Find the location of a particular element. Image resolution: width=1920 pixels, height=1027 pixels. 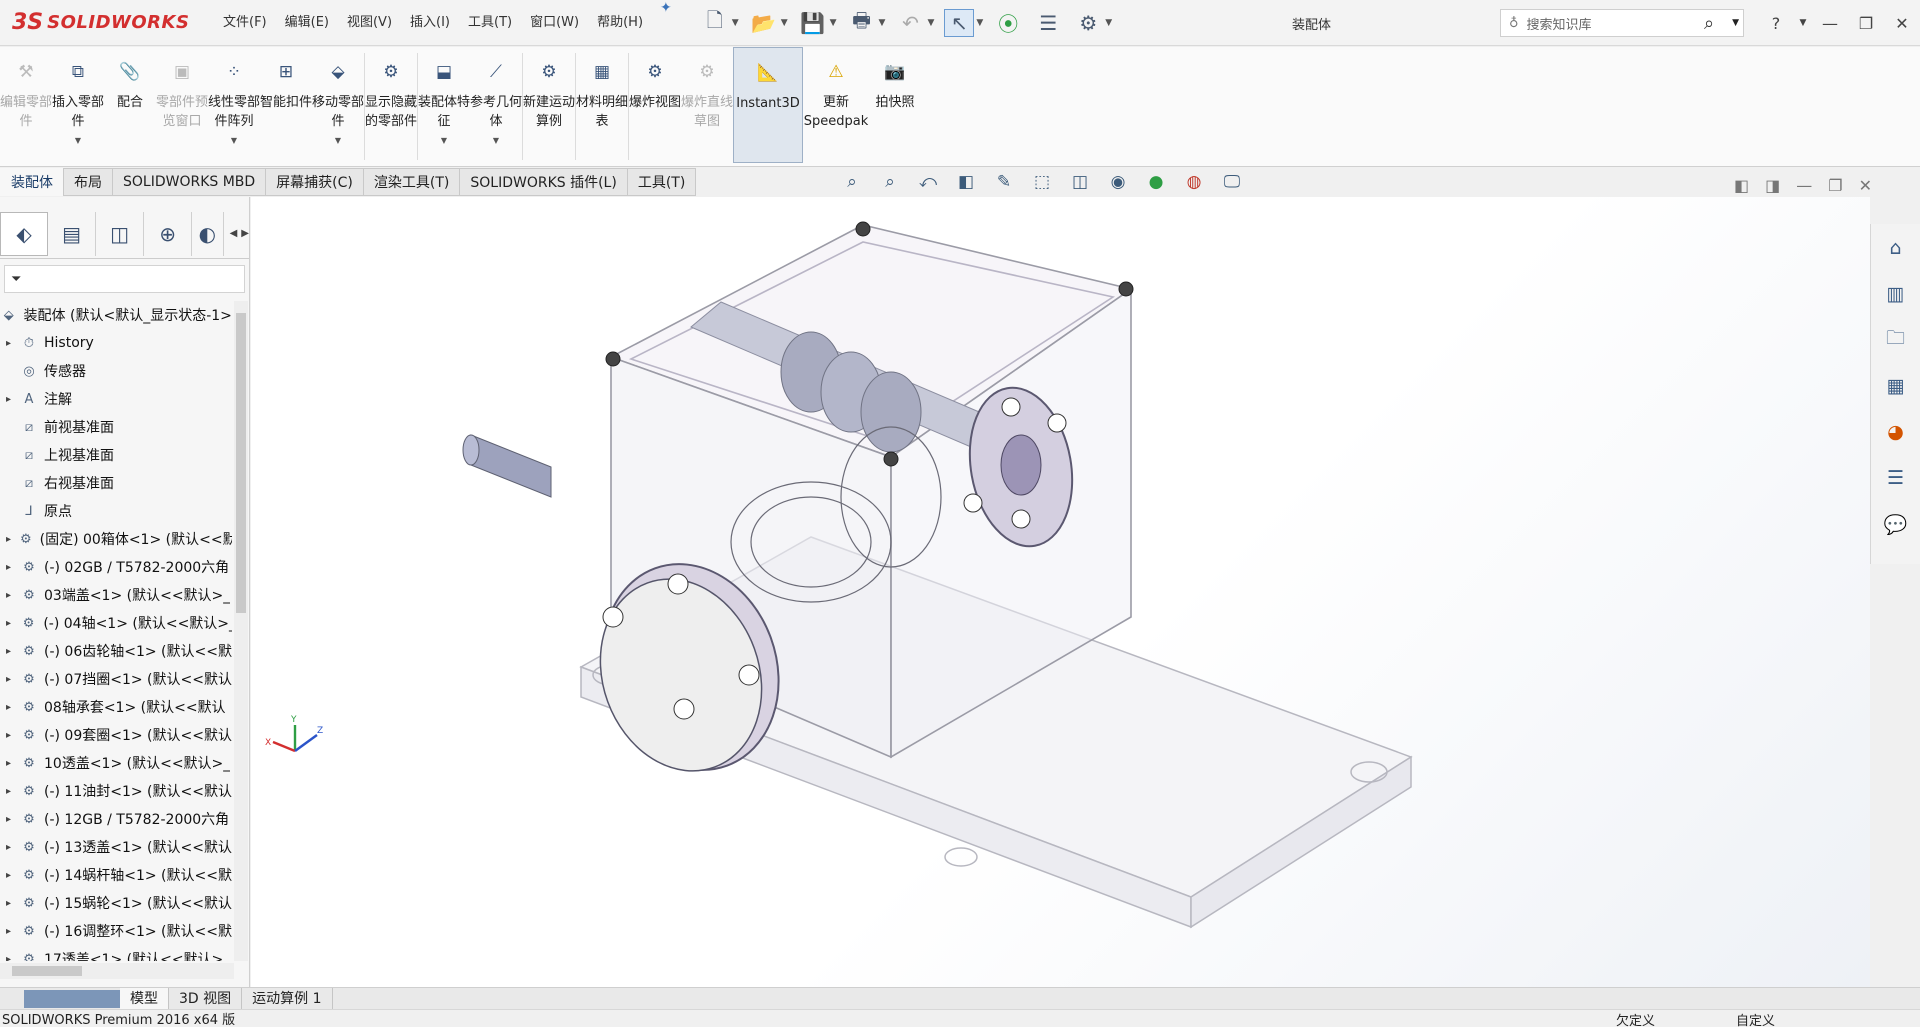

tree-item: ▸ ⏱ History is located at coordinates (116, 343).